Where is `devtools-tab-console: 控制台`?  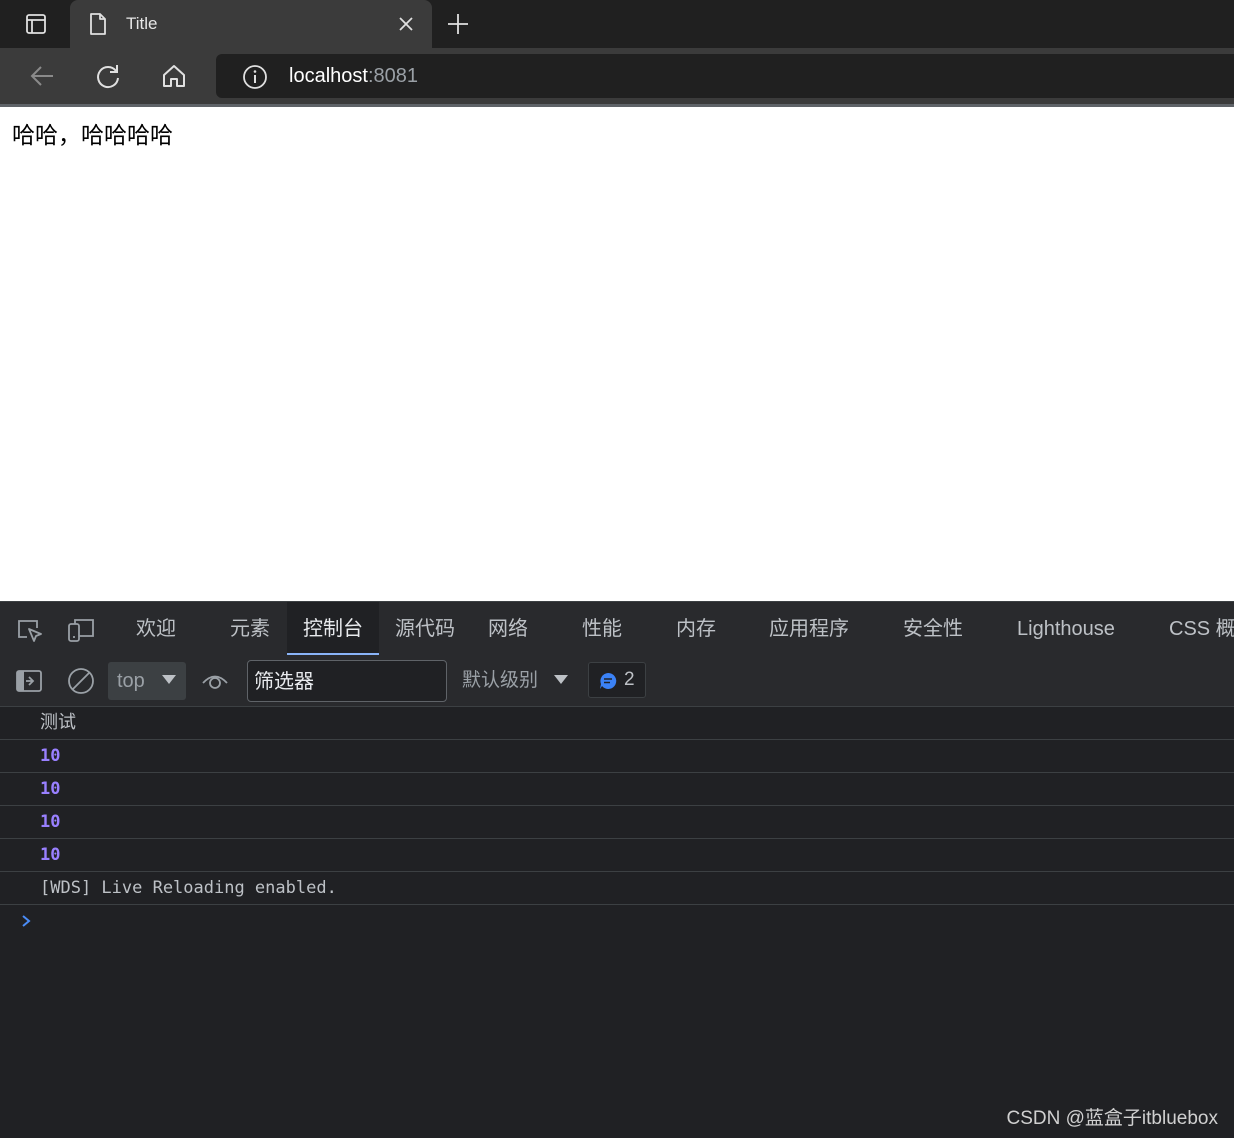
devtools-tab-console: 控制台 is located at coordinates (333, 628).